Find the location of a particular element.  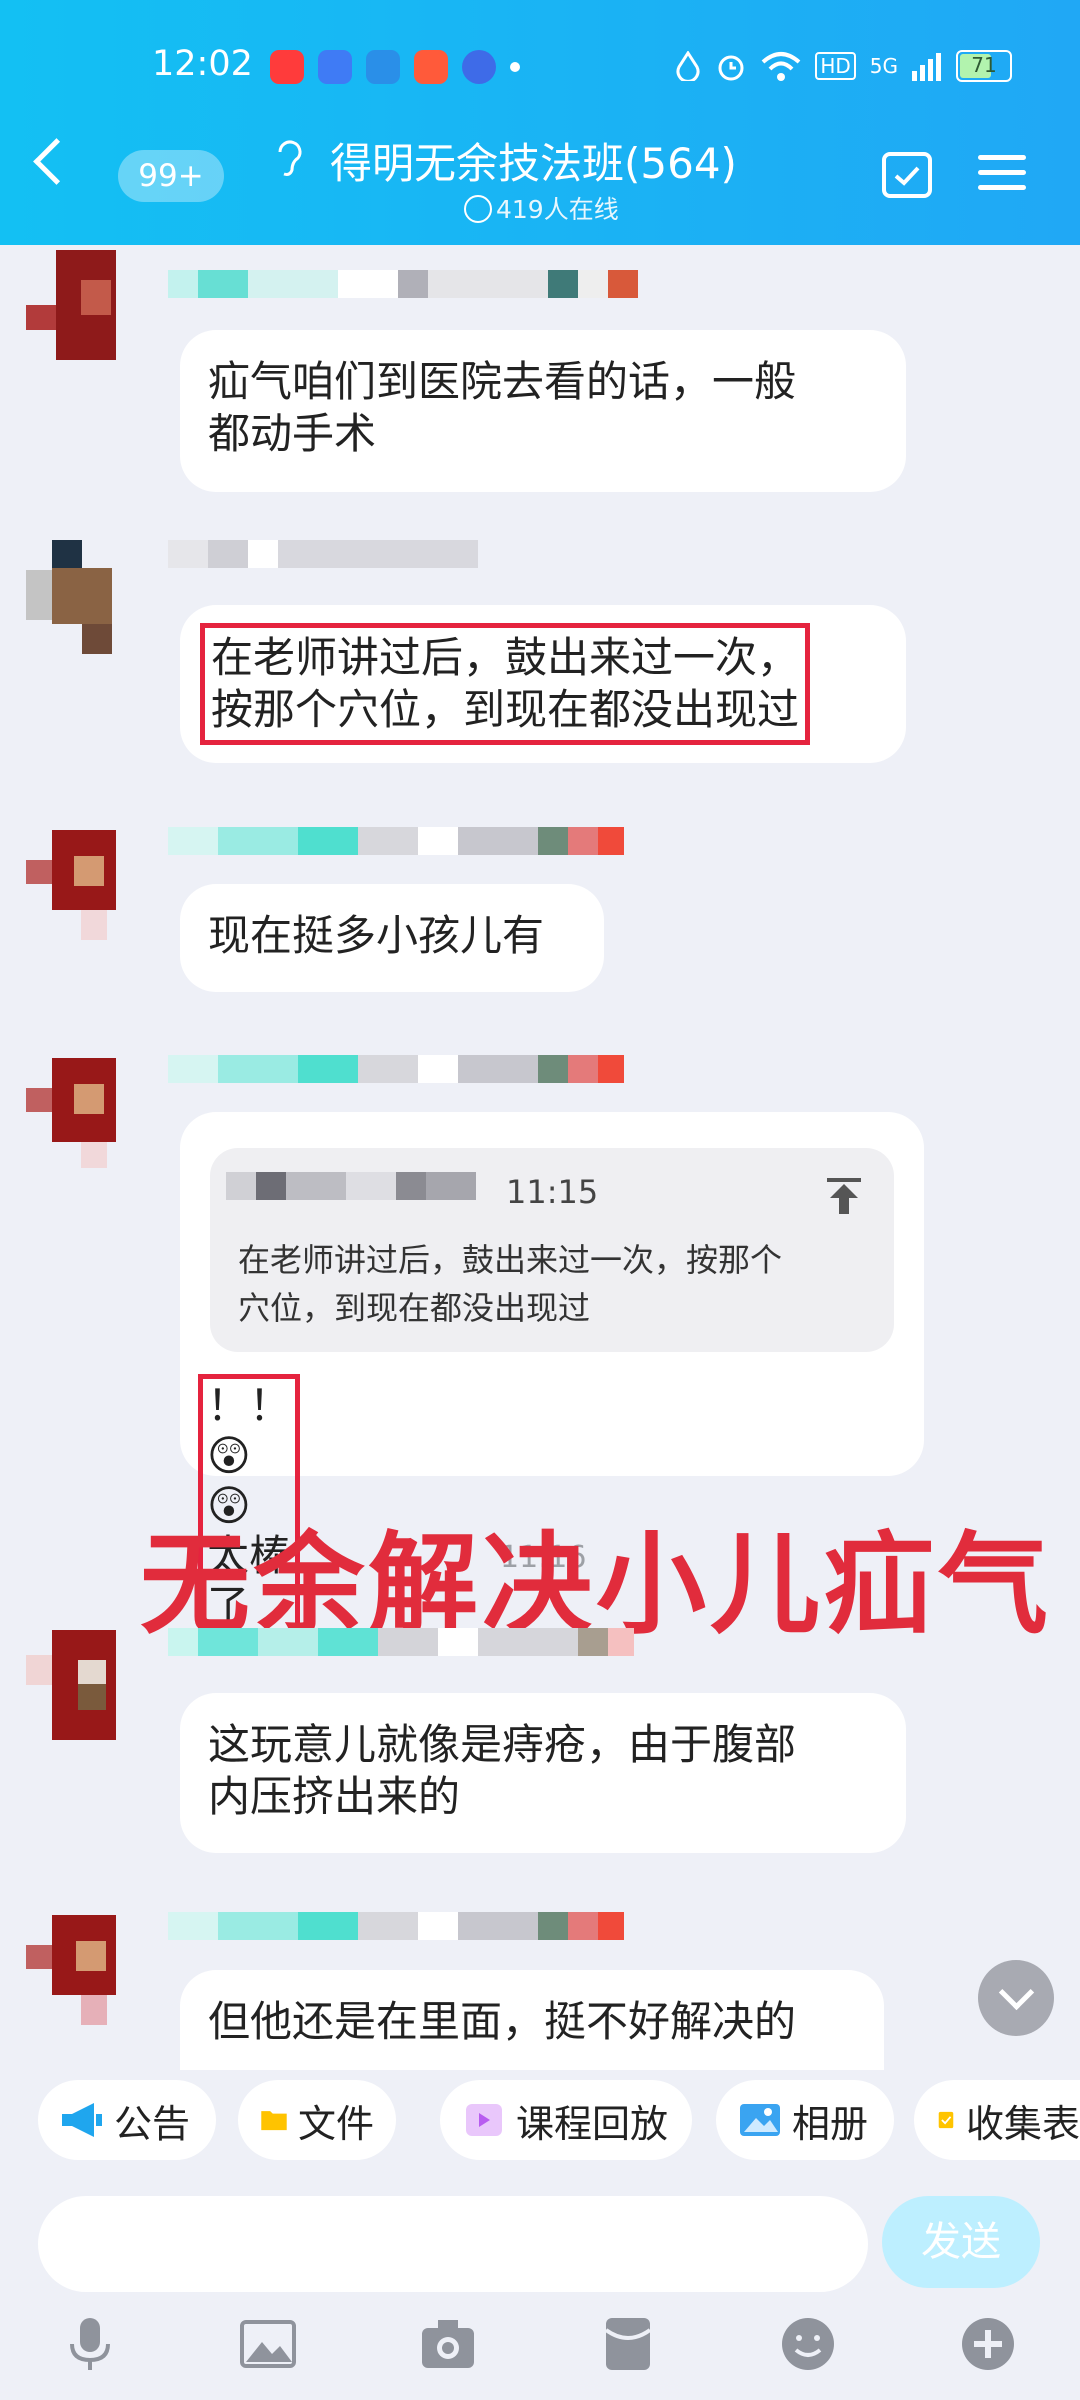

menu-icon is located at coordinates (1002, 173).